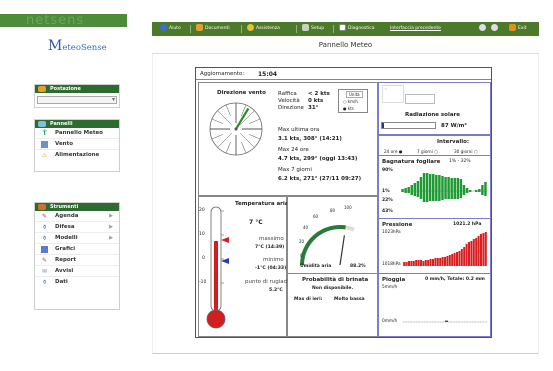  Describe the element at coordinates (393, 151) in the screenshot. I see `interval-24h-radio: 24 ore ●` at that location.